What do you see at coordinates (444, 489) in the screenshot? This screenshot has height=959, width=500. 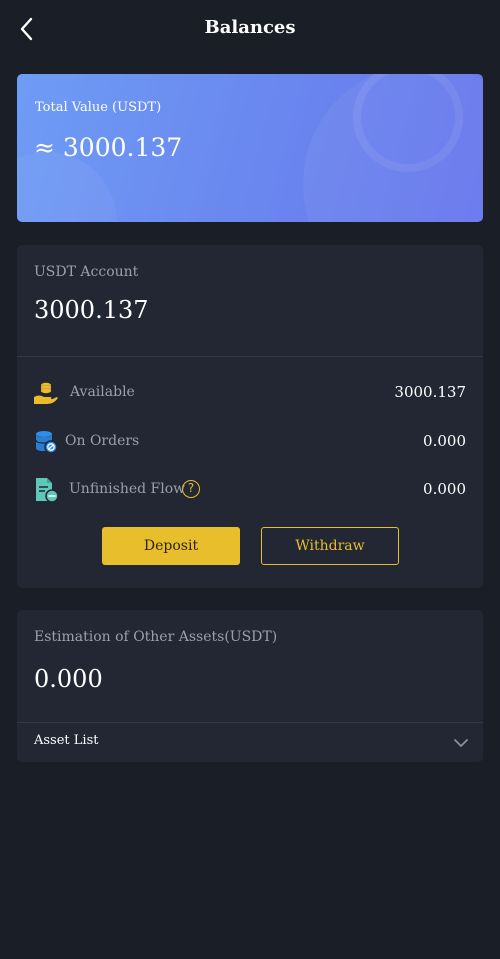 I see `unfinished-flow-value: 0.000` at bounding box center [444, 489].